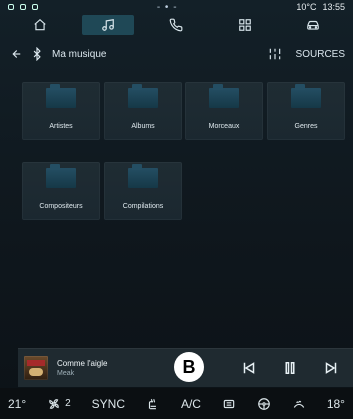 This screenshot has height=419, width=353. I want to click on tab-apps, so click(245, 25).